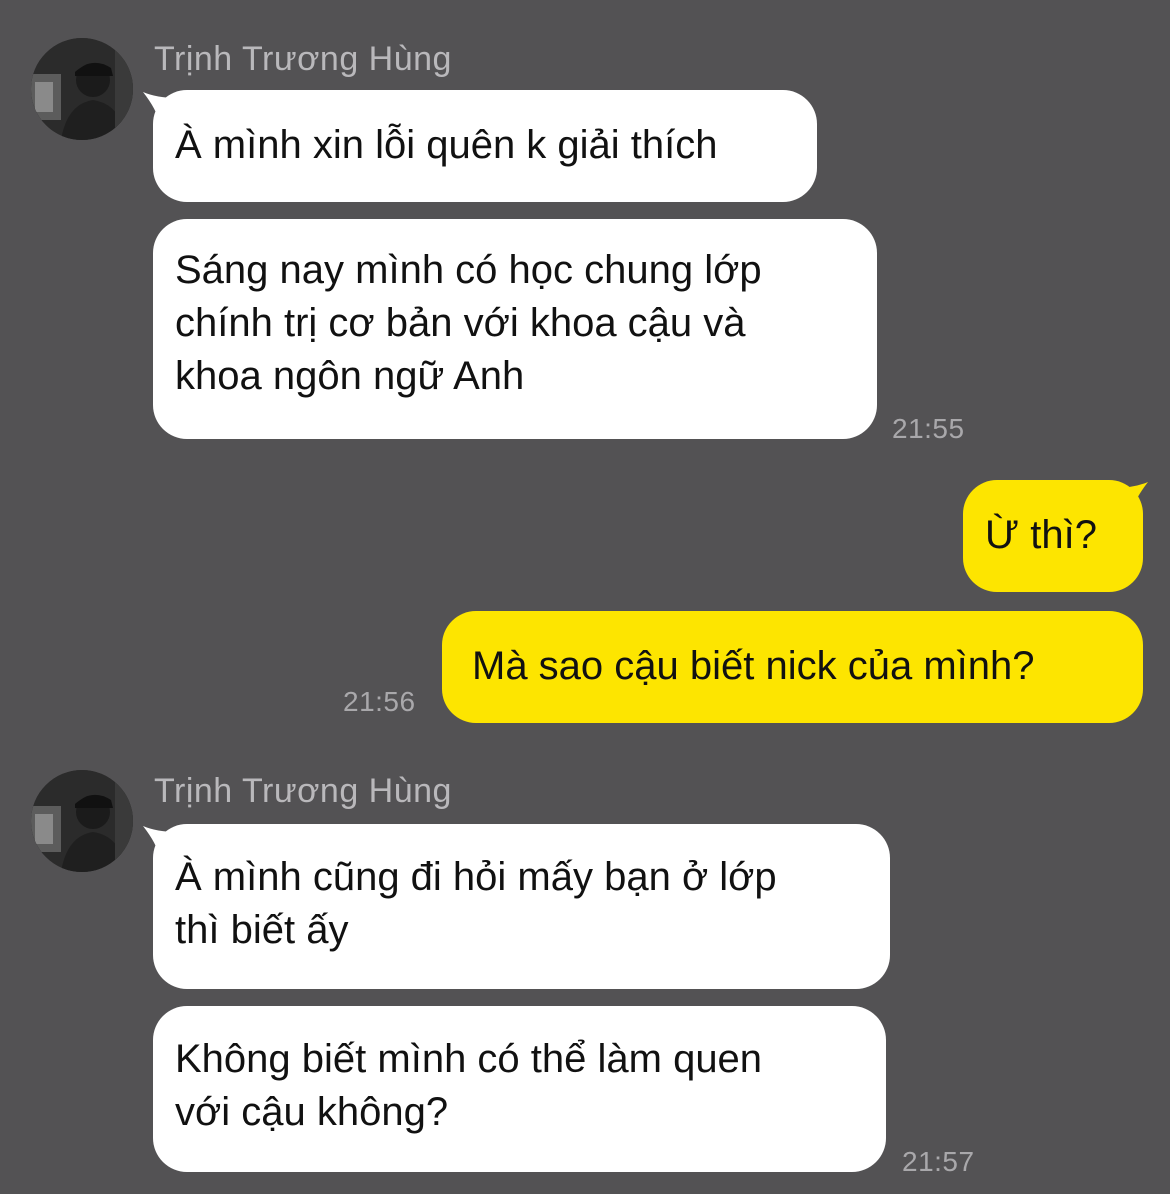  I want to click on message-bubble-outgoing: Mà sao cậu biết nick của mình?, so click(792, 667).